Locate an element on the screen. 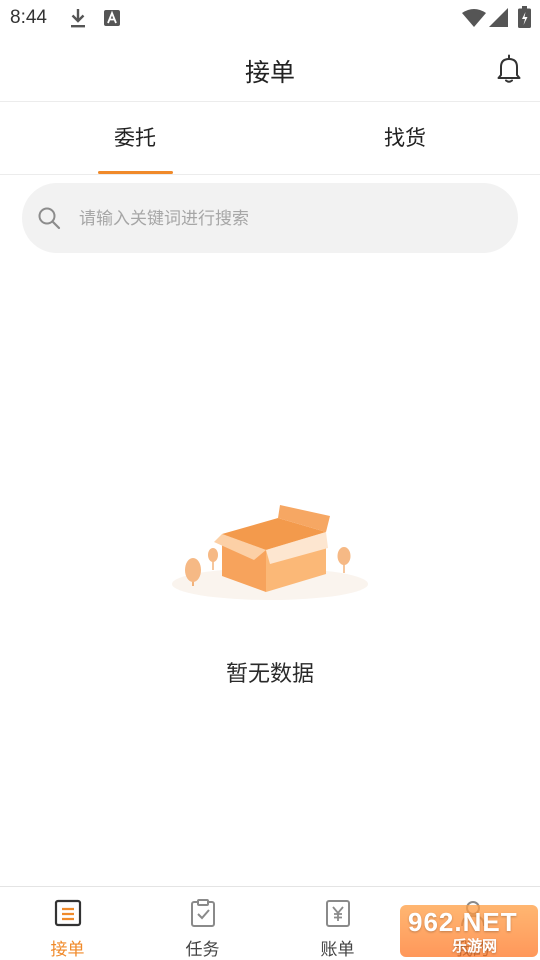 This screenshot has height=960, width=540. app-header: 接单 is located at coordinates (270, 69).